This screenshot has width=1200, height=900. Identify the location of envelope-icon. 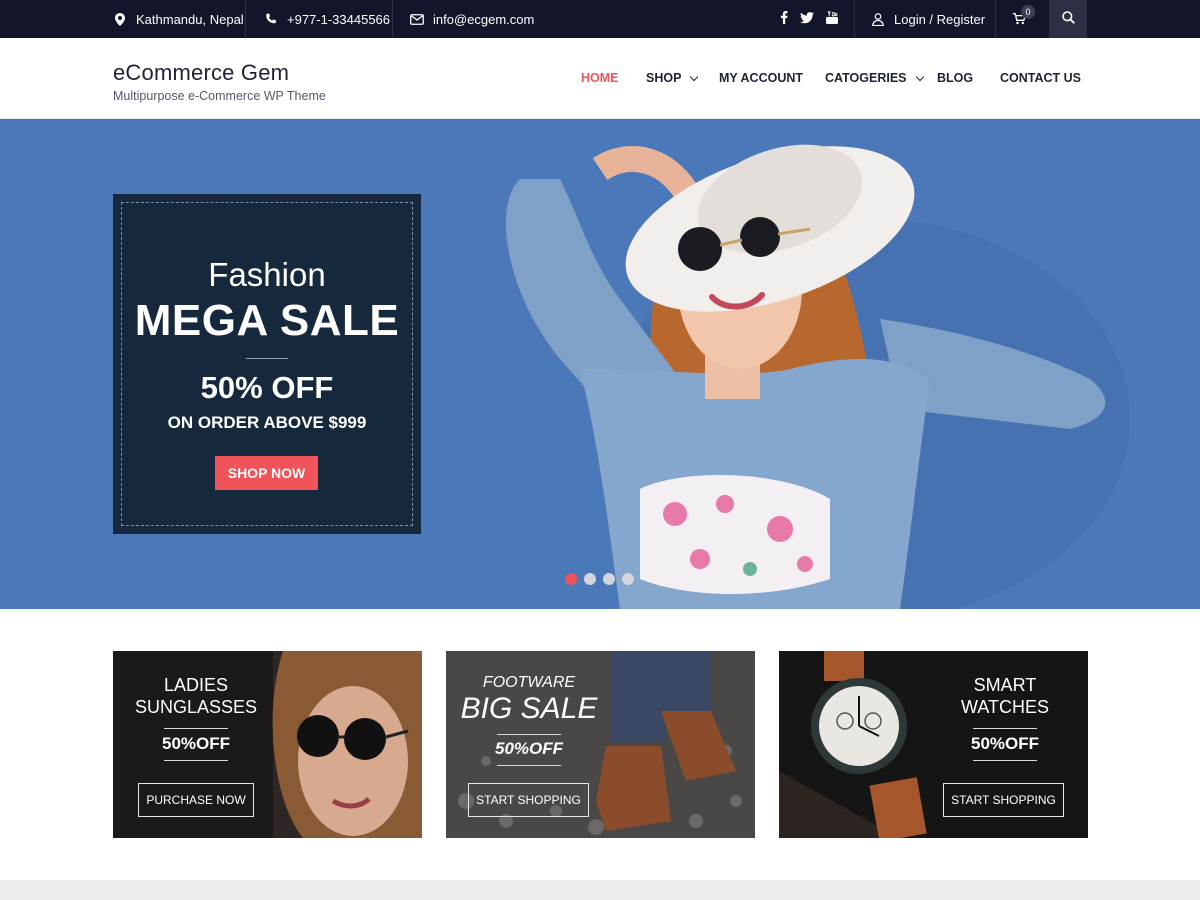
(417, 19).